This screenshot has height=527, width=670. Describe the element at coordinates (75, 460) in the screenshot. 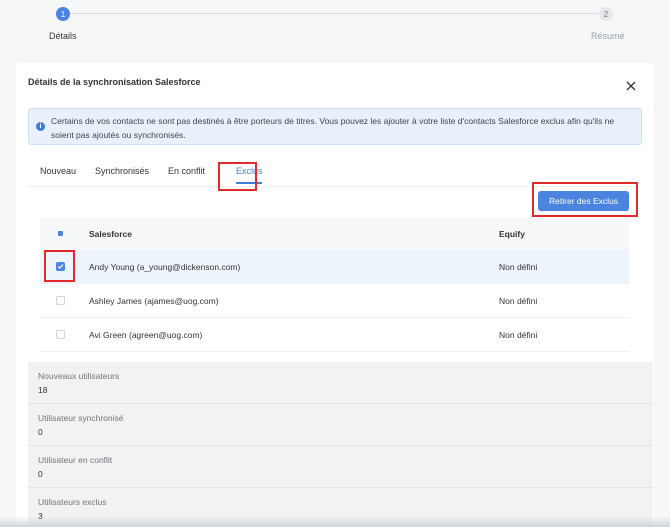

I see `stat-label: Utilisateur en conflit` at that location.